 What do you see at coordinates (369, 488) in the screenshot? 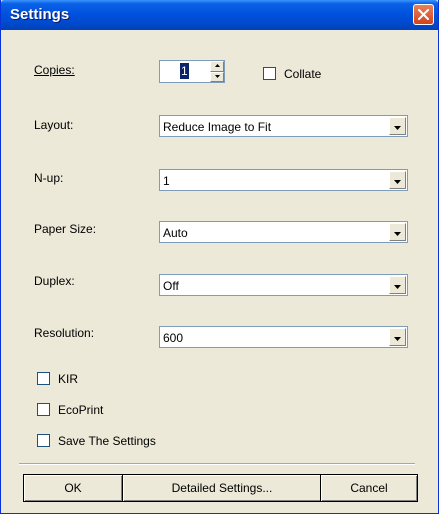
I see `cancel-button: Cancel` at bounding box center [369, 488].